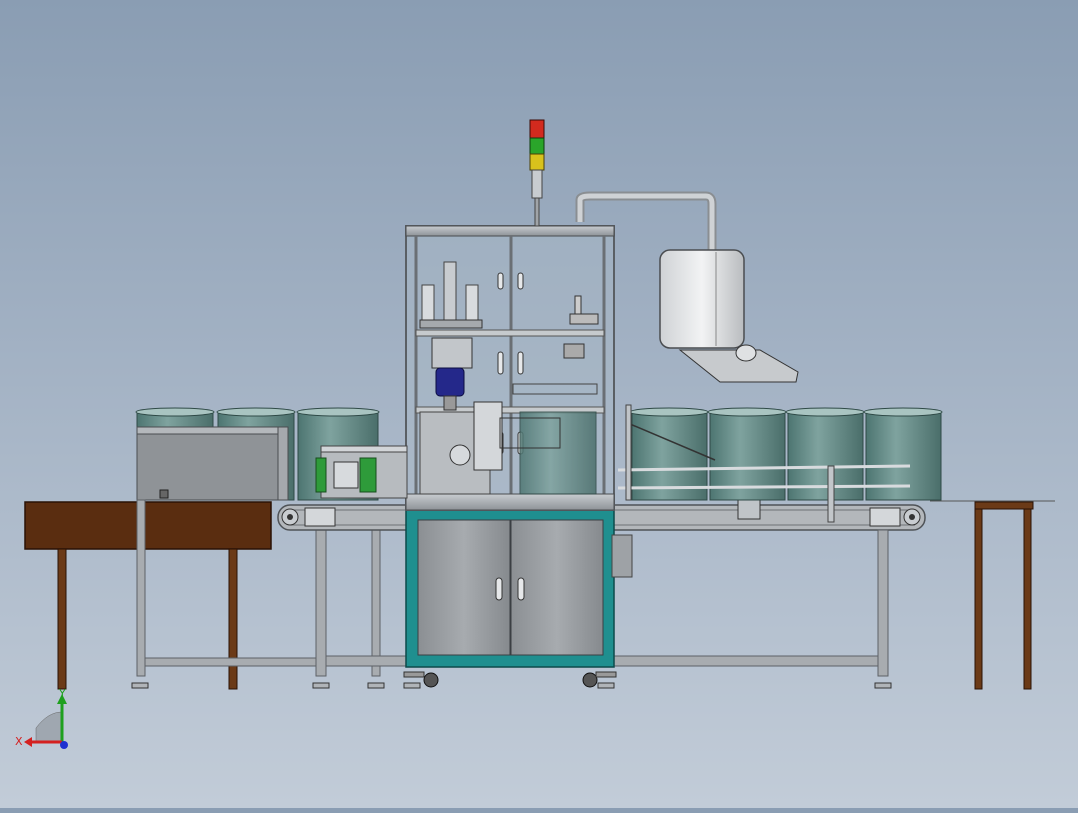 This screenshot has height=813, width=1078. Describe the element at coordinates (62, 693) in the screenshot. I see `triad-y-label: Y` at that location.